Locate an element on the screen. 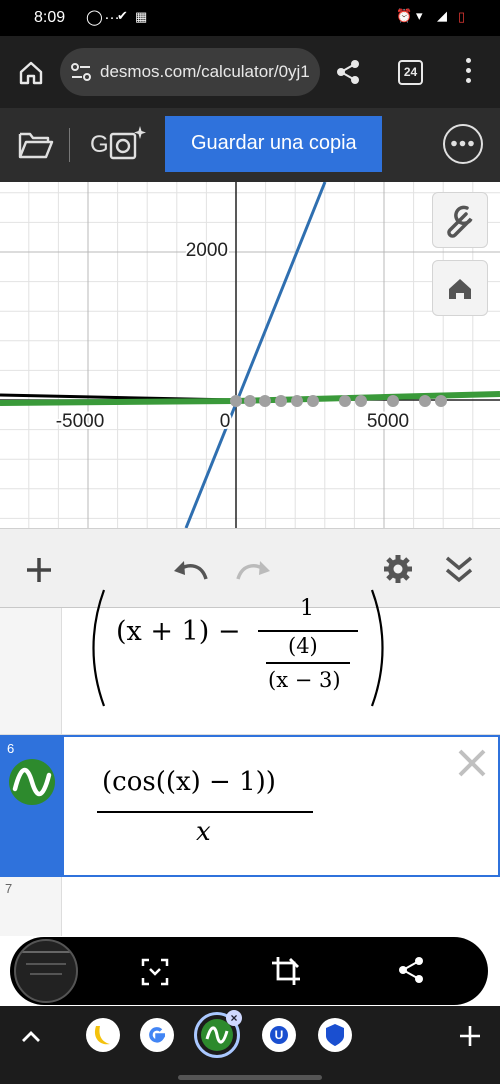 This screenshot has height=1084, width=500. undo-icon is located at coordinates (191, 569).